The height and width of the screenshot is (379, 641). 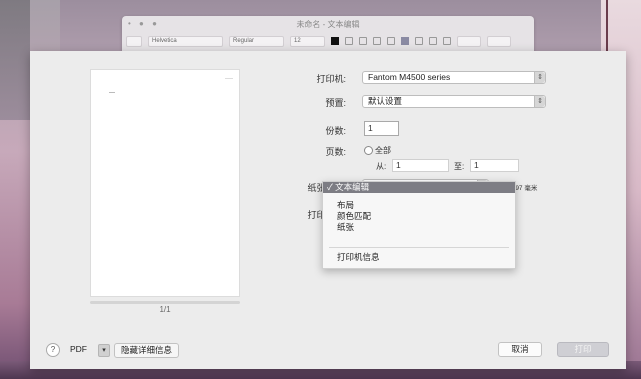 What do you see at coordinates (419, 187) in the screenshot?
I see `menu-item-textedit: ✓ 文本编辑` at bounding box center [419, 187].